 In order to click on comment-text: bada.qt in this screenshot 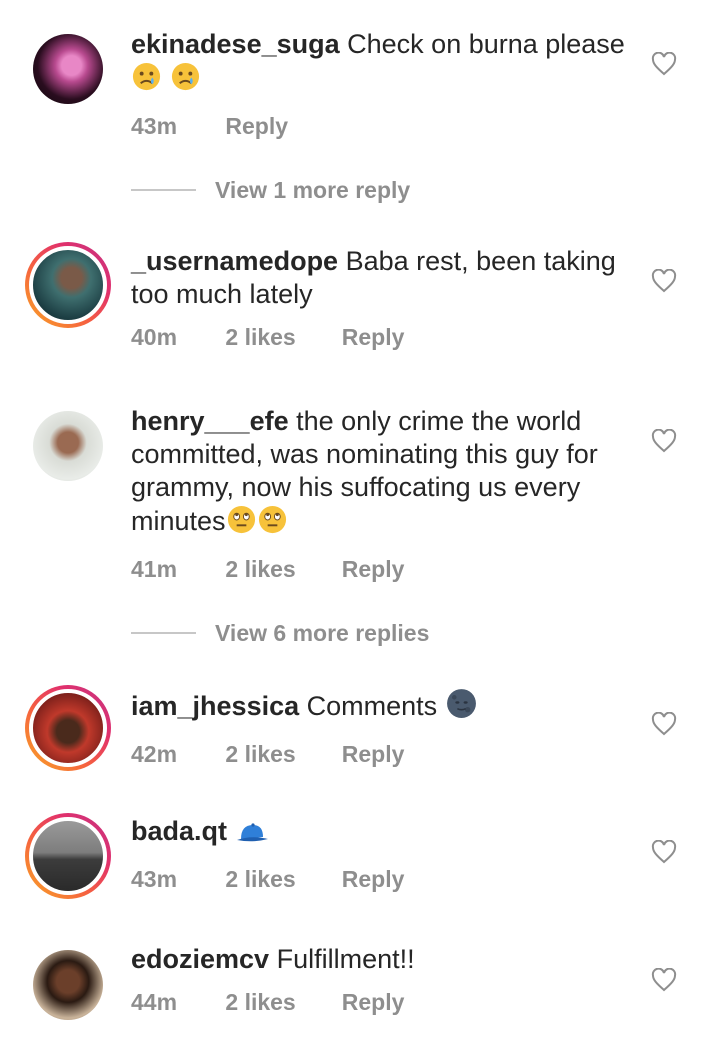, I will do `click(381, 834)`.